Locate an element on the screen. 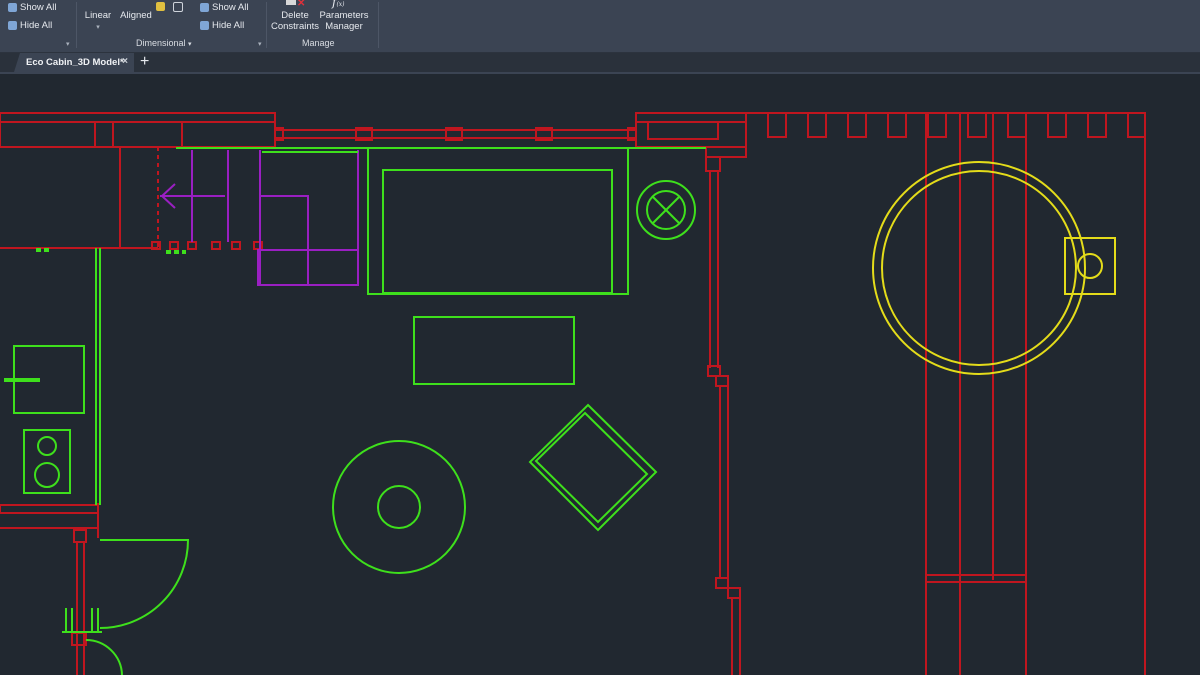 The width and height of the screenshot is (1200, 675). hide-all-constraints-button: Hide All is located at coordinates (30, 25).